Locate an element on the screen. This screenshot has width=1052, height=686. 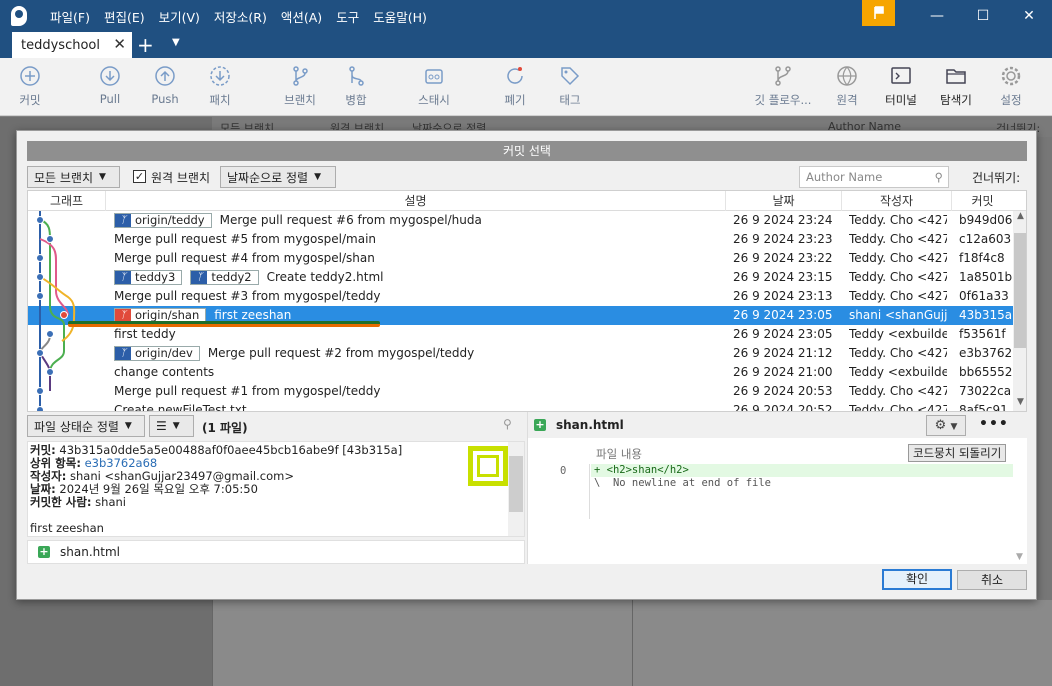
pull-button: Pull is located at coordinates (110, 85).